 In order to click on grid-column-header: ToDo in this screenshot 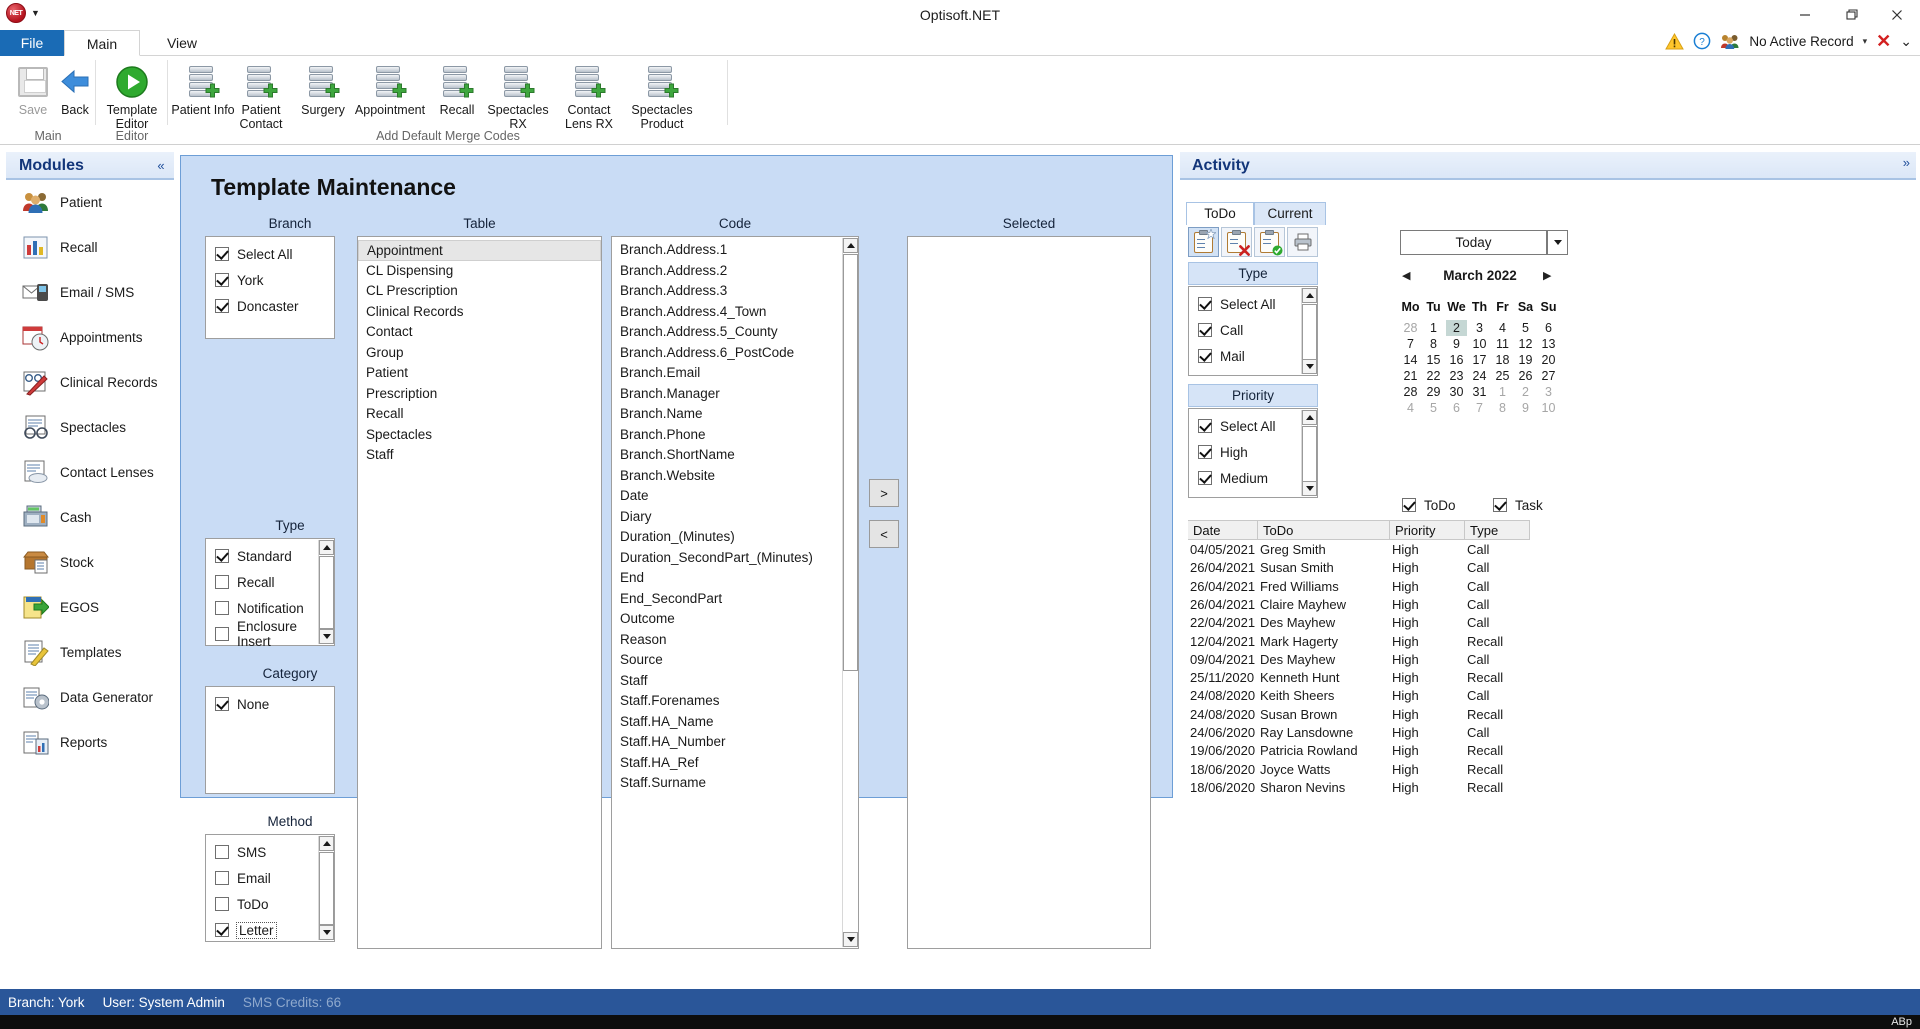, I will do `click(1324, 530)`.